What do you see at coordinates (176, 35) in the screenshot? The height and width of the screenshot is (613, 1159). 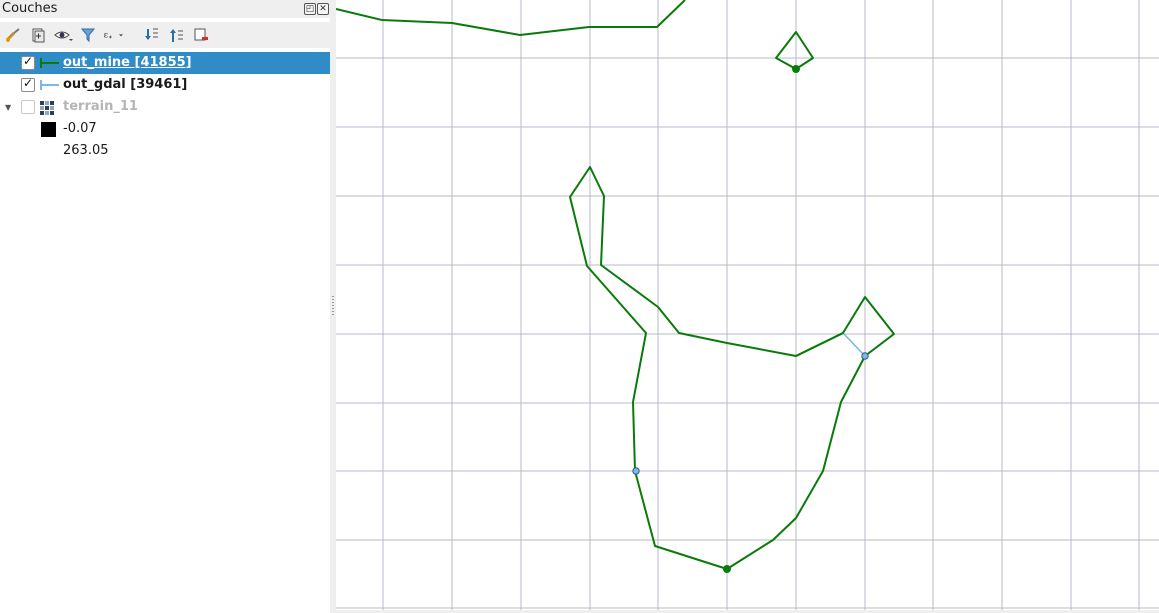 I see `collapse-all-icon` at bounding box center [176, 35].